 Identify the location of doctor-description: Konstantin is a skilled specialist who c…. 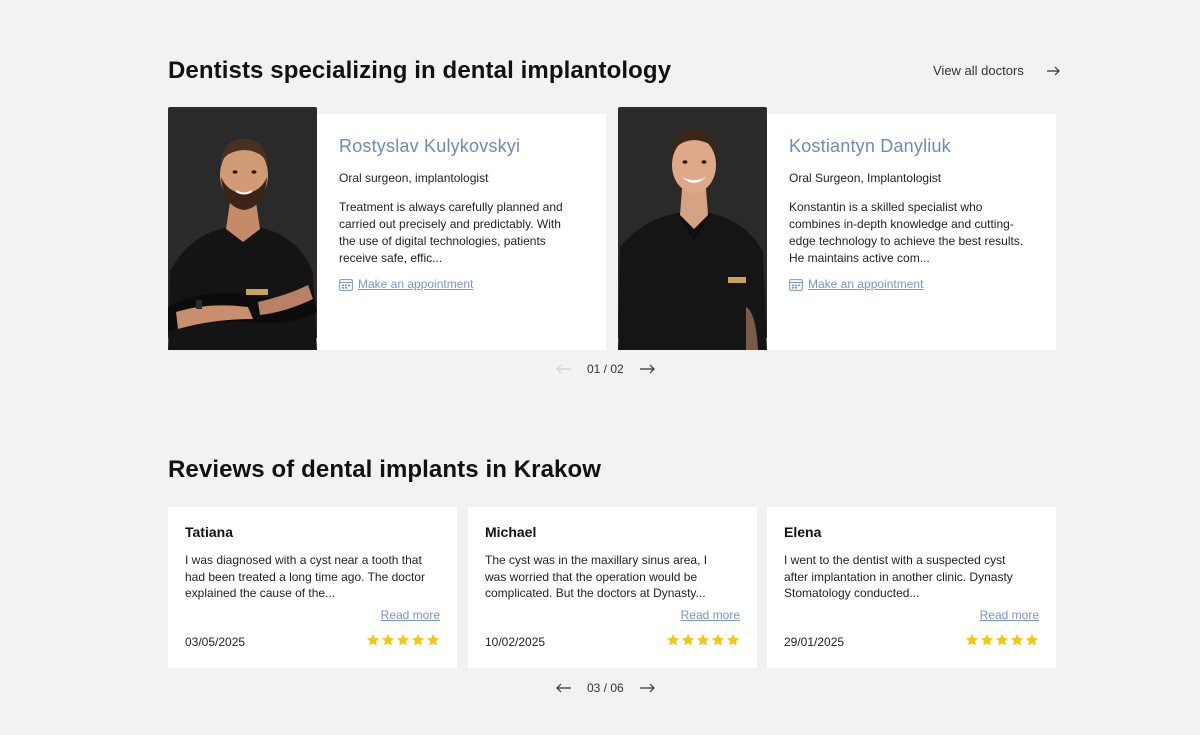
(906, 232).